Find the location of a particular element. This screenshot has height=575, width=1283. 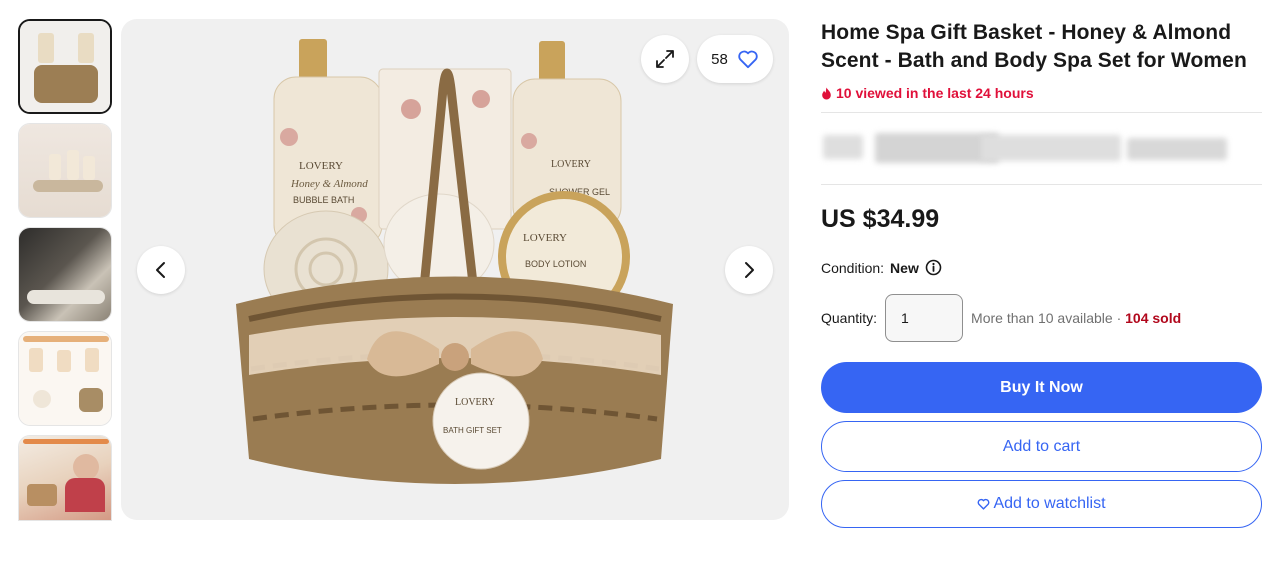

jar-product-label: BODY LOTION is located at coordinates (555, 264).